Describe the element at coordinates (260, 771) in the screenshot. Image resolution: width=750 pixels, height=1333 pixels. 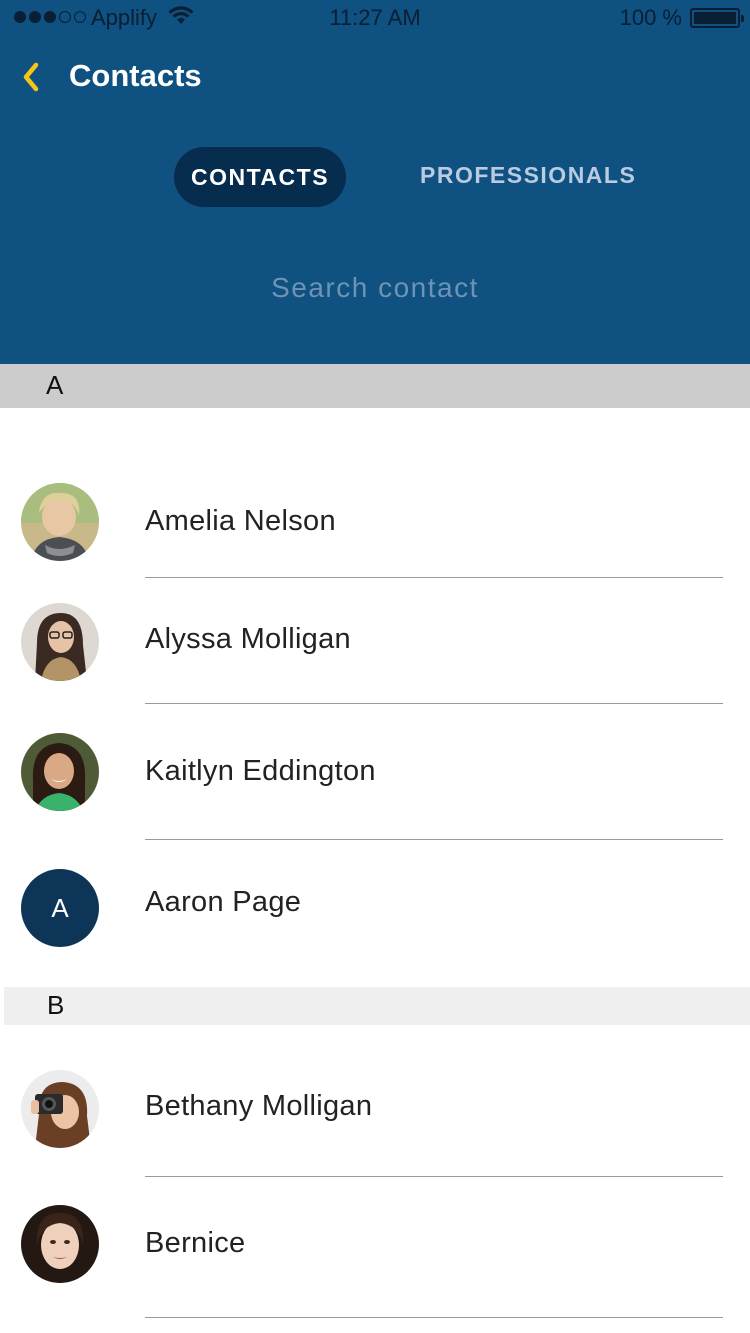
I see `contact-name: Kaitlyn Eddington` at that location.